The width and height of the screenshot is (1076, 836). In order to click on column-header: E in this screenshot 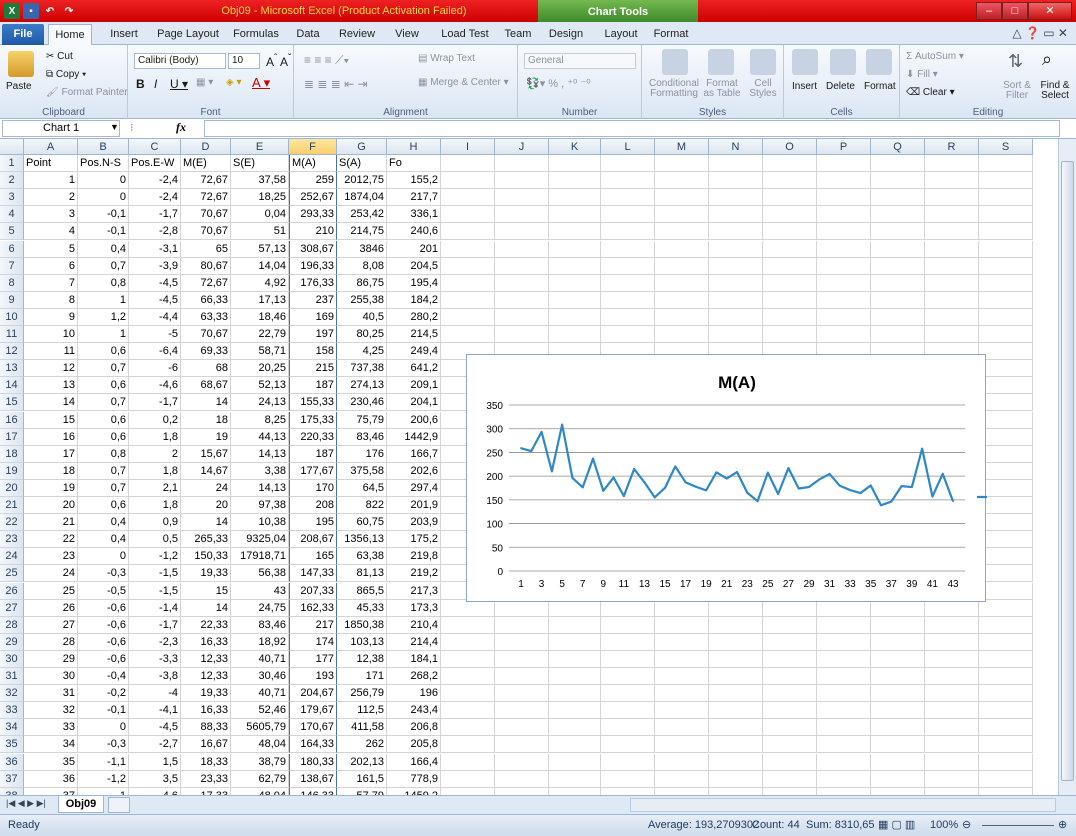, I will do `click(260, 147)`.